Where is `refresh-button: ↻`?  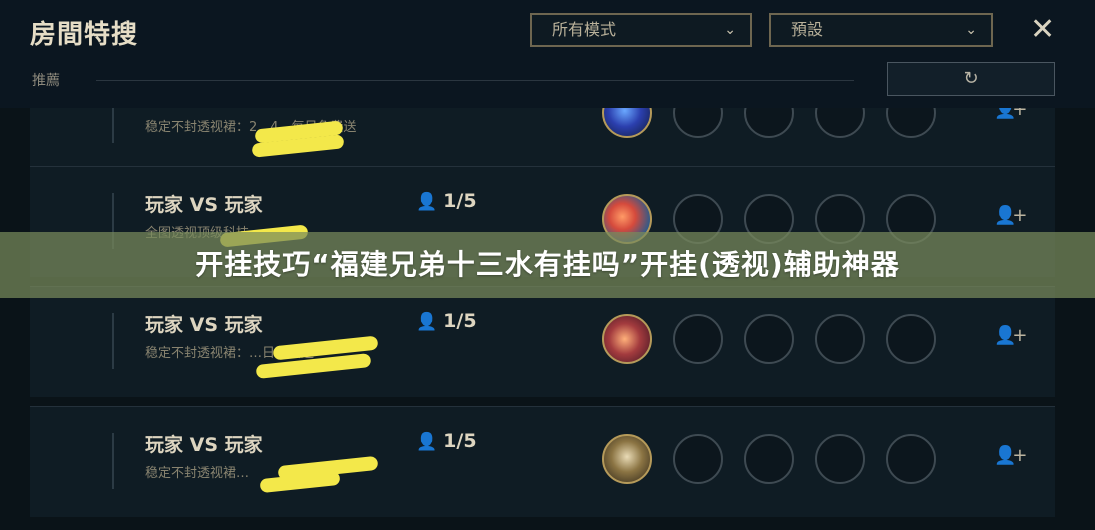 refresh-button: ↻ is located at coordinates (971, 79).